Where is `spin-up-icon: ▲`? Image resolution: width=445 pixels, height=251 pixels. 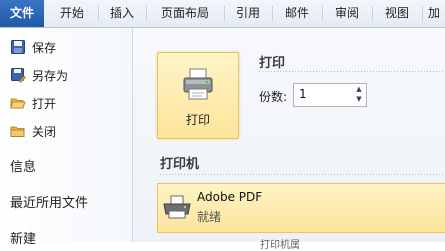
spin-up-icon: ▲ is located at coordinates (359, 89).